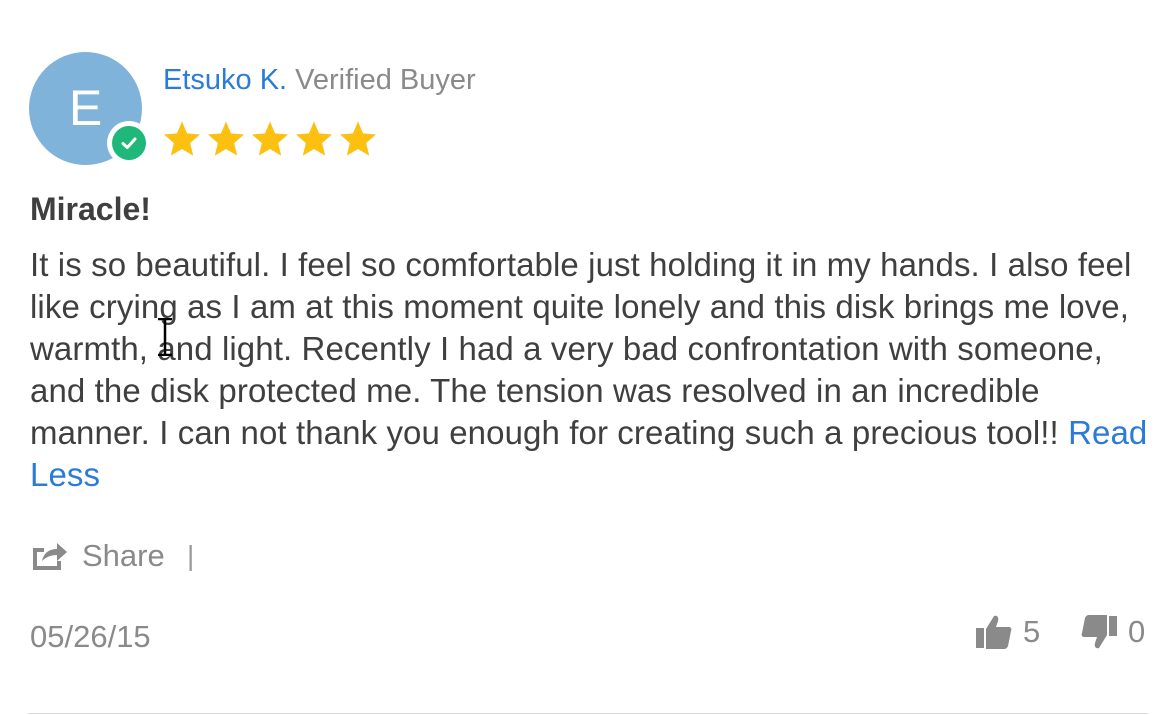 This screenshot has width=1170, height=715. What do you see at coordinates (90, 636) in the screenshot?
I see `review-date: 05/26/15` at bounding box center [90, 636].